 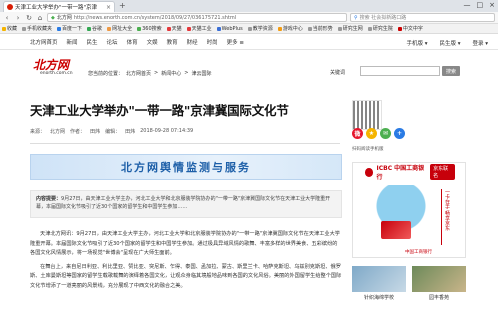 I want to click on nav-item-entertainment: 文娱, so click(x=152, y=42).